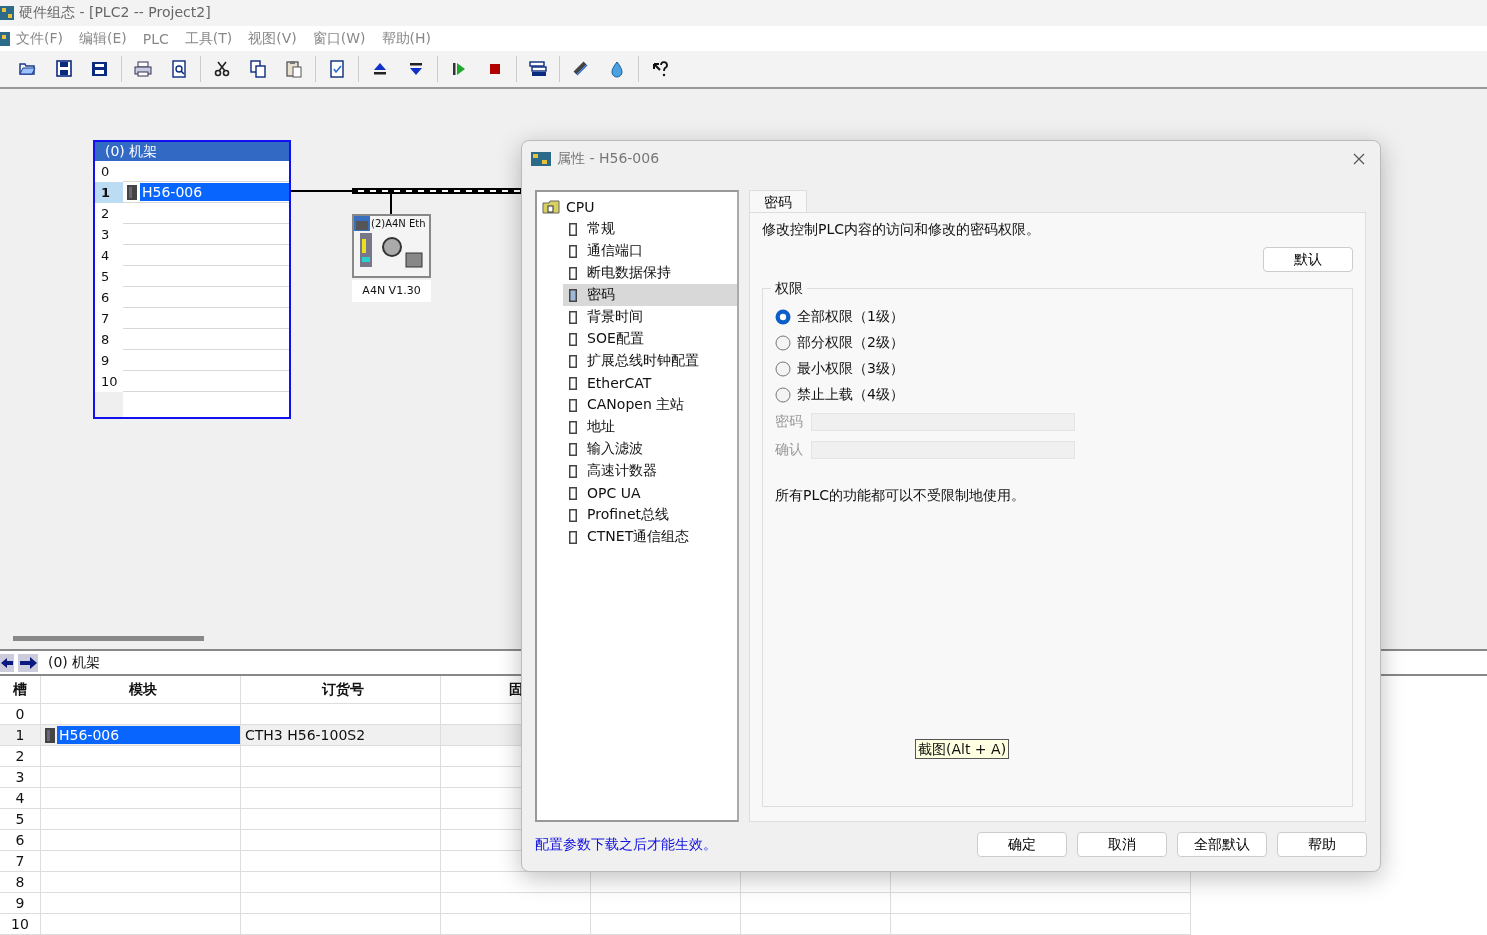 This screenshot has height=935, width=1487. Describe the element at coordinates (650, 515) in the screenshot. I see `tree-item: Profinet总线` at that location.